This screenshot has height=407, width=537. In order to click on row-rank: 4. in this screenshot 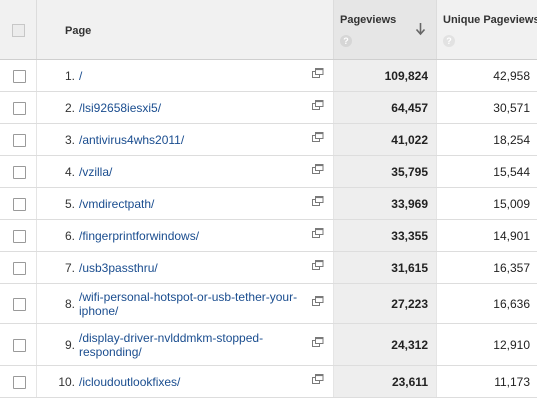, I will do `click(69, 171)`.